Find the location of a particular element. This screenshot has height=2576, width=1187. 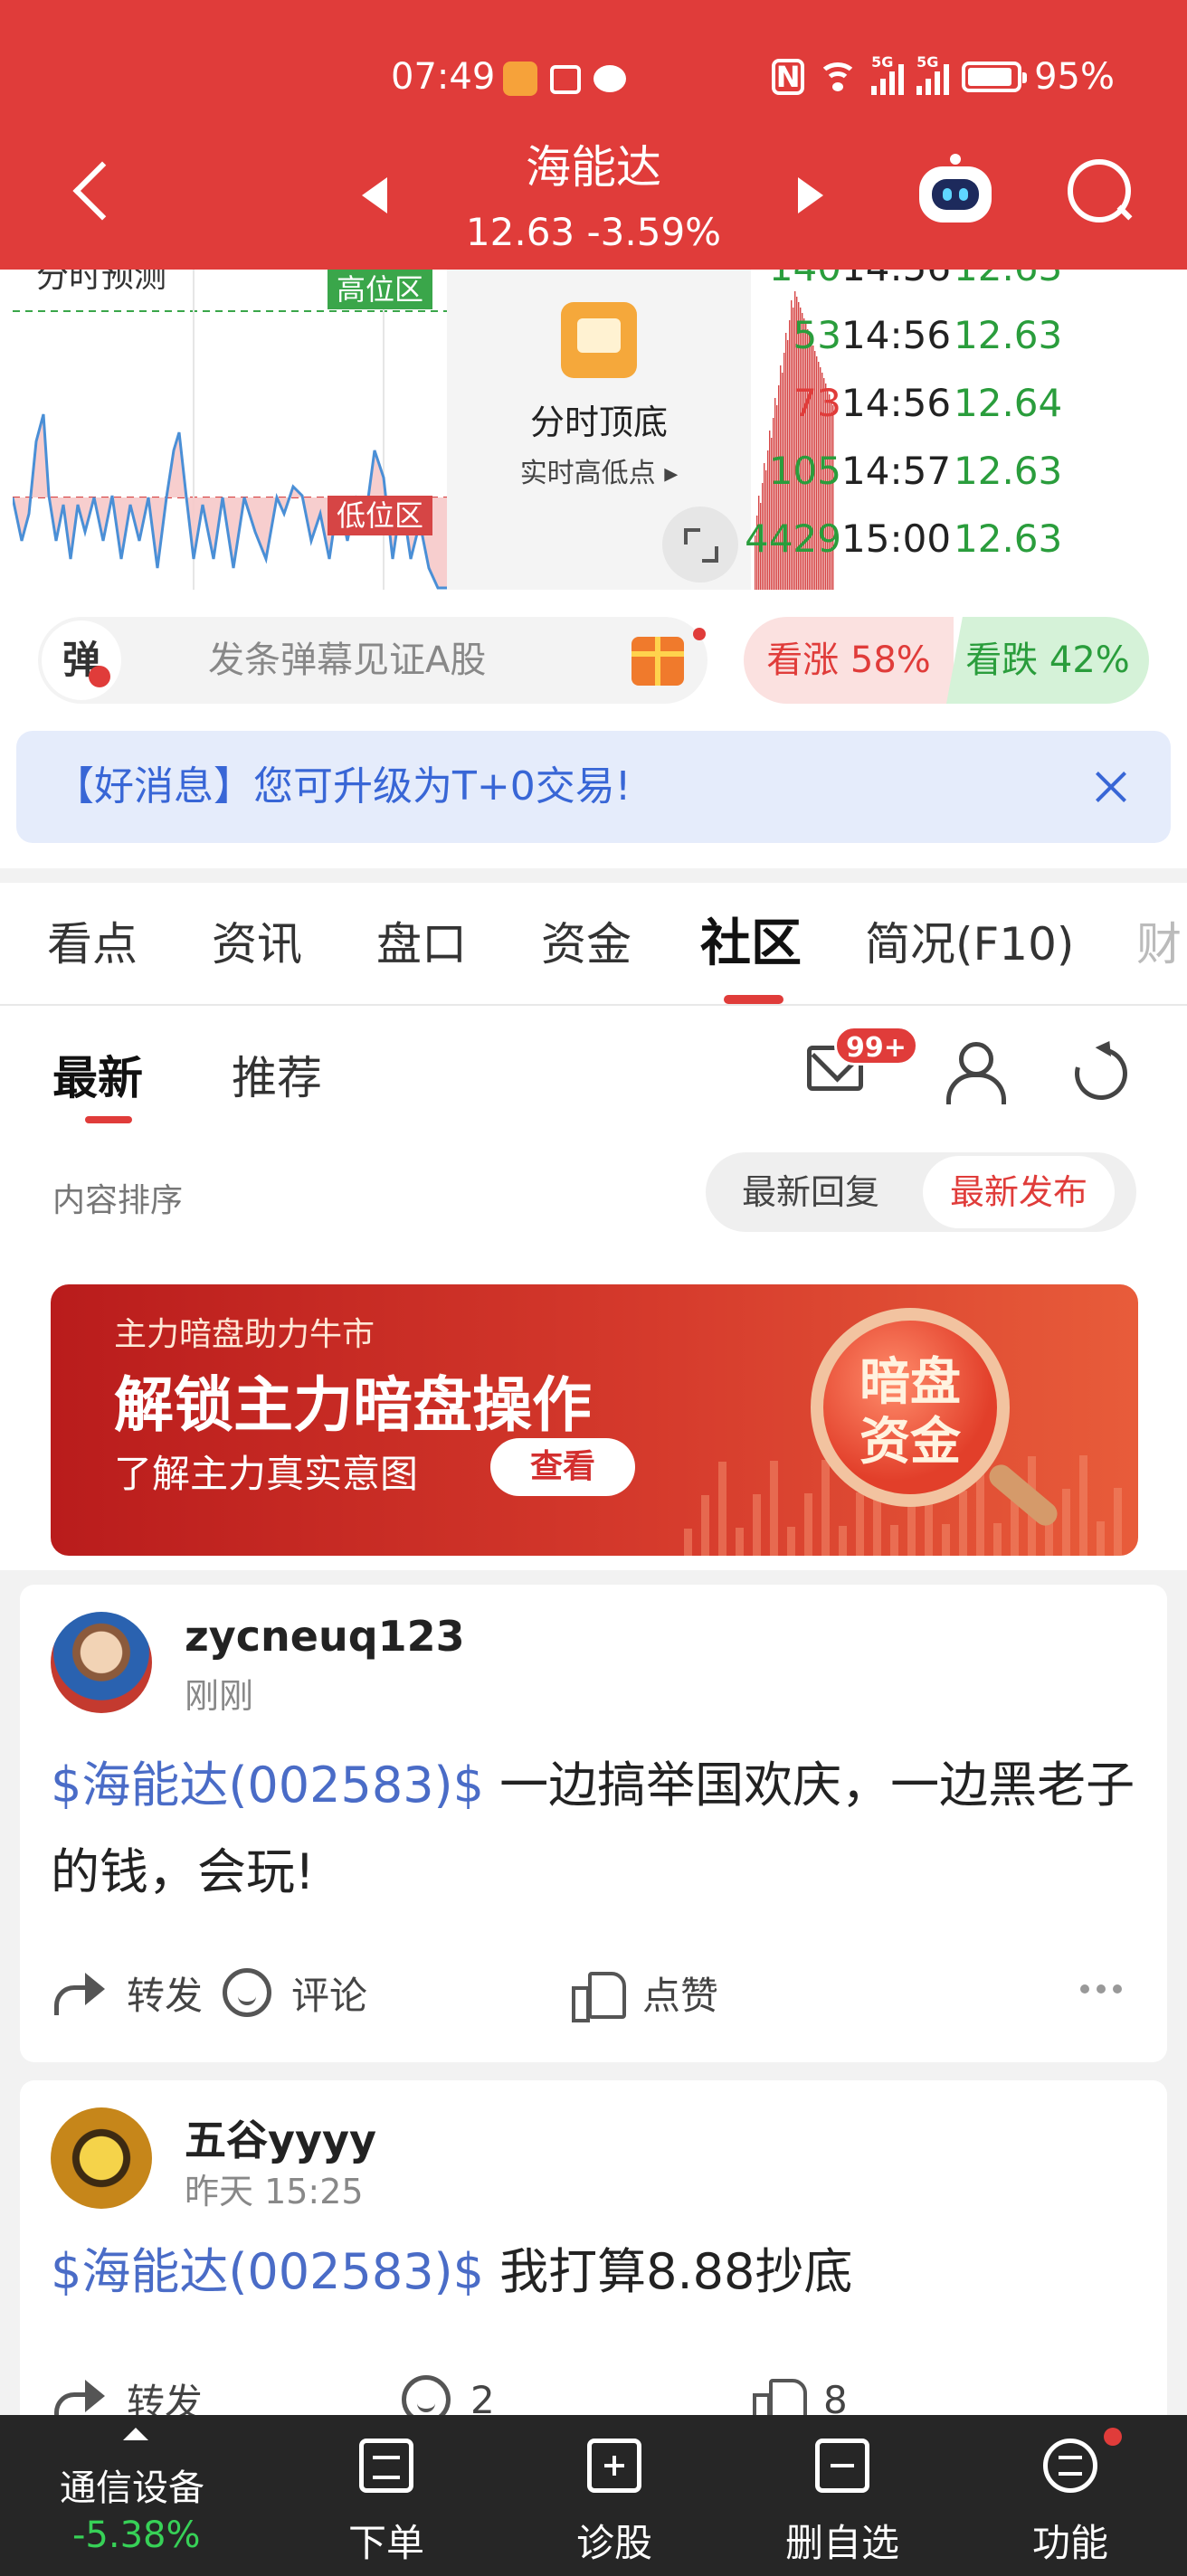

share-icon is located at coordinates (80, 1994).